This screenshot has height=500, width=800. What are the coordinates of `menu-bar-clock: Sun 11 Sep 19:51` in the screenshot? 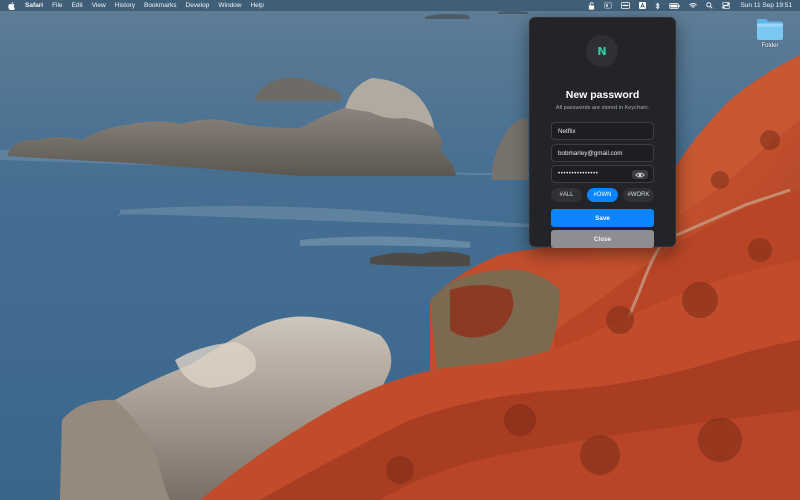 It's located at (766, 5).